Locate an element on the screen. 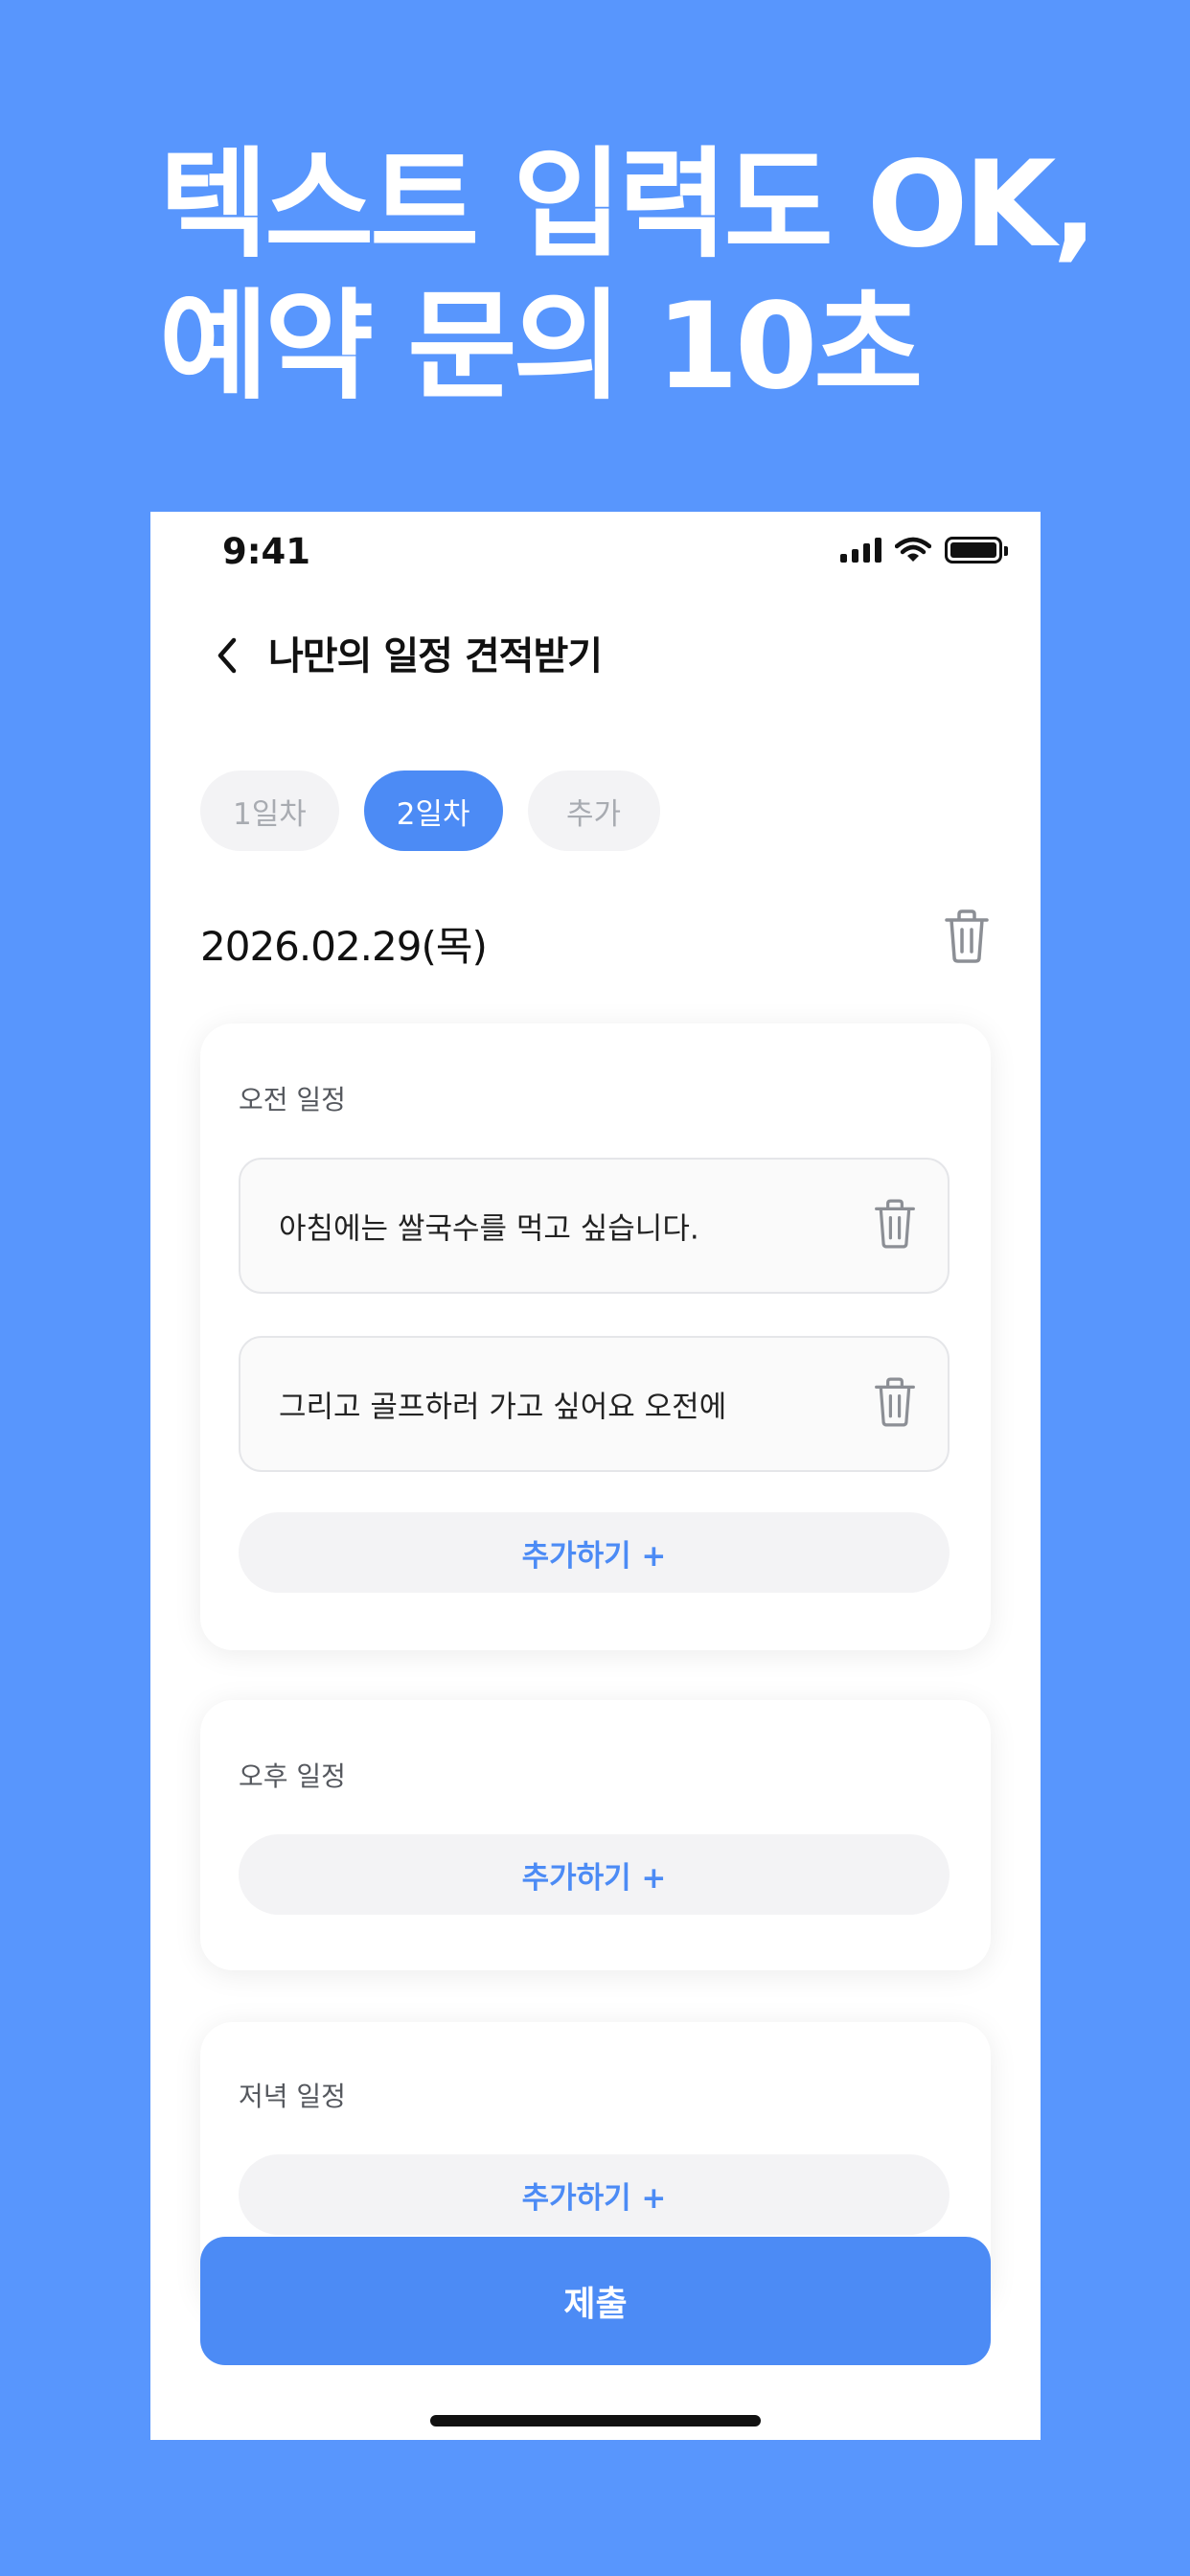 Image resolution: width=1190 pixels, height=2576 pixels. status-icons is located at coordinates (924, 550).